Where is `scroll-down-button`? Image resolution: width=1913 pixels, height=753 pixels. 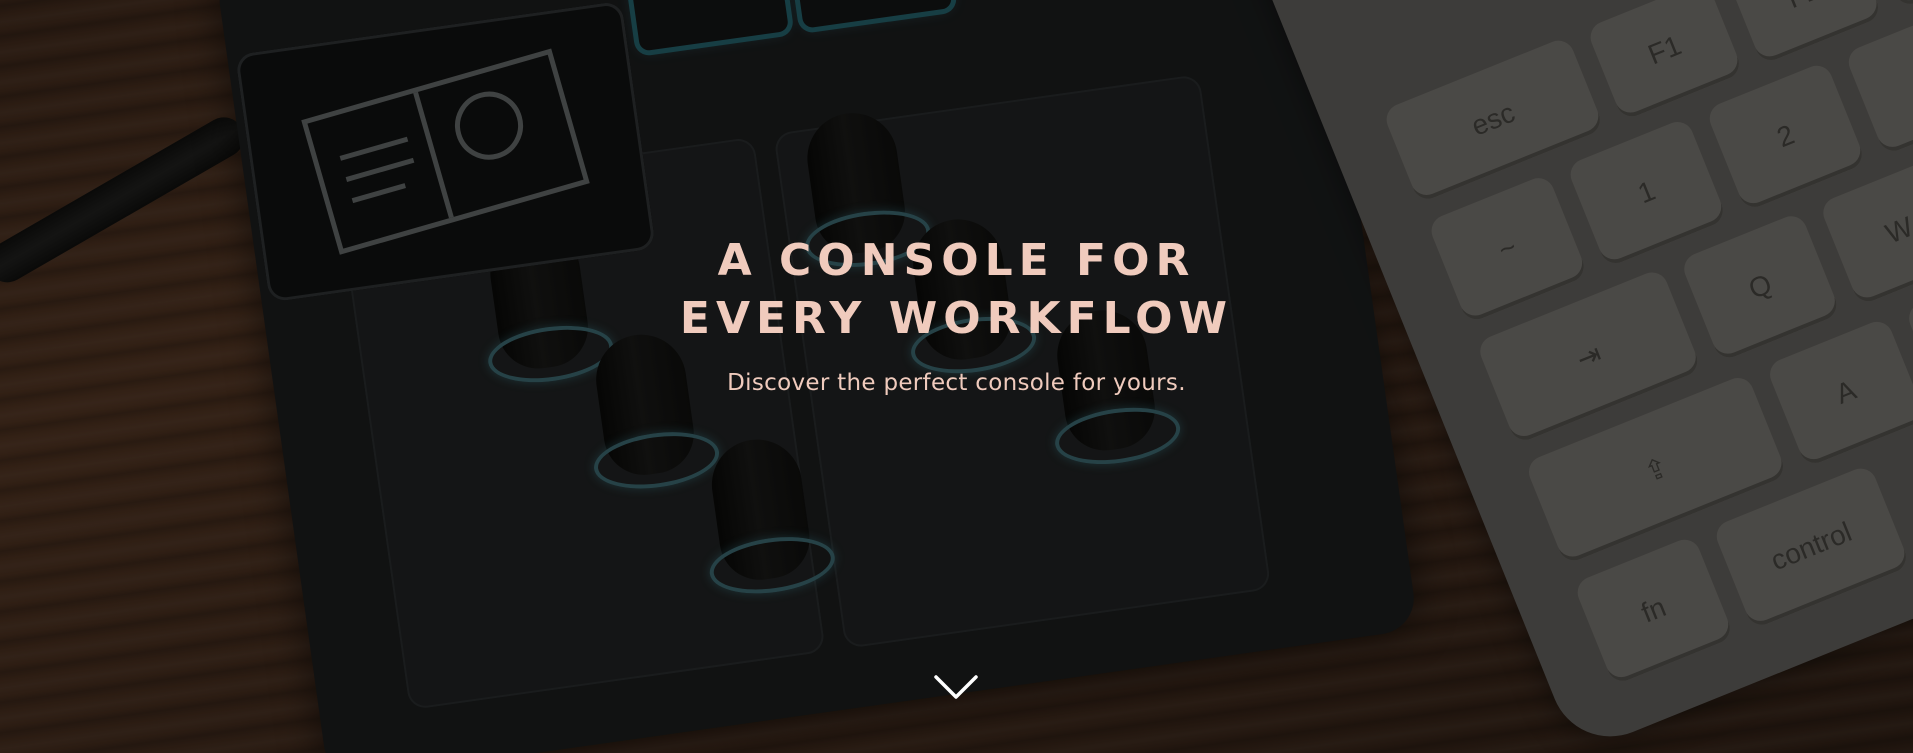
scroll-down-button is located at coordinates (956, 687).